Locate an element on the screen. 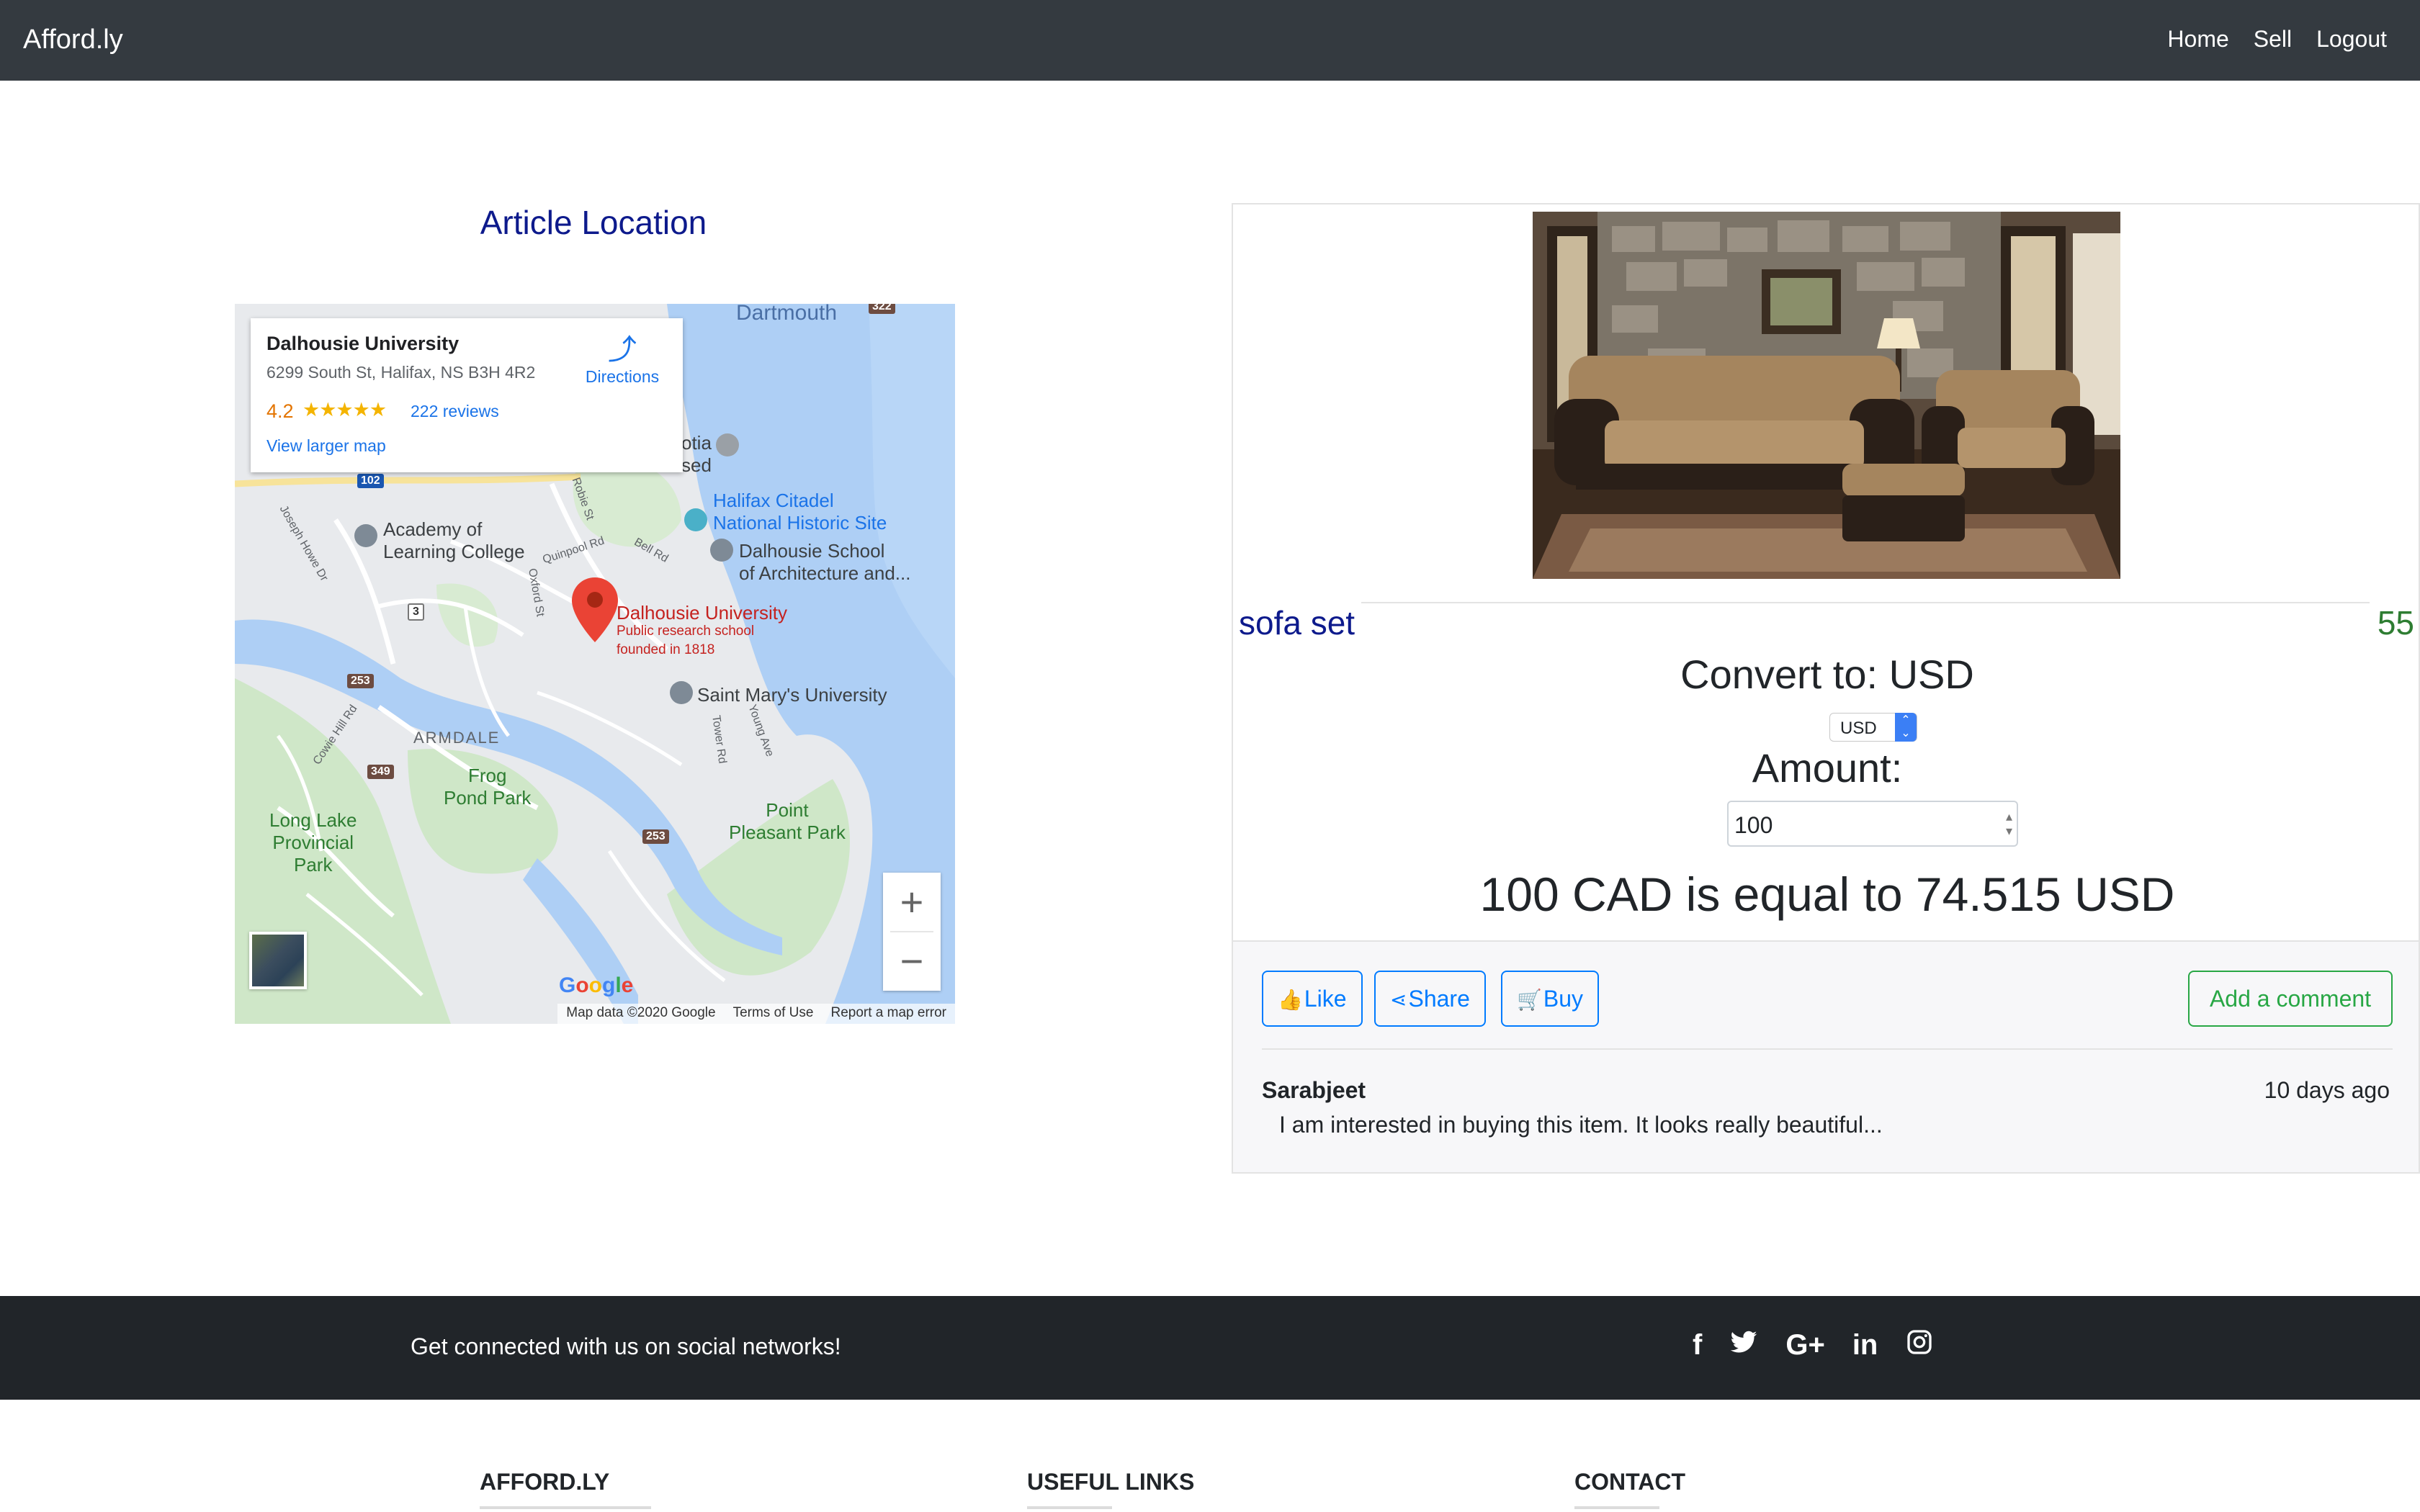  map-label-academy: Academy of Learning College is located at coordinates (454, 540).